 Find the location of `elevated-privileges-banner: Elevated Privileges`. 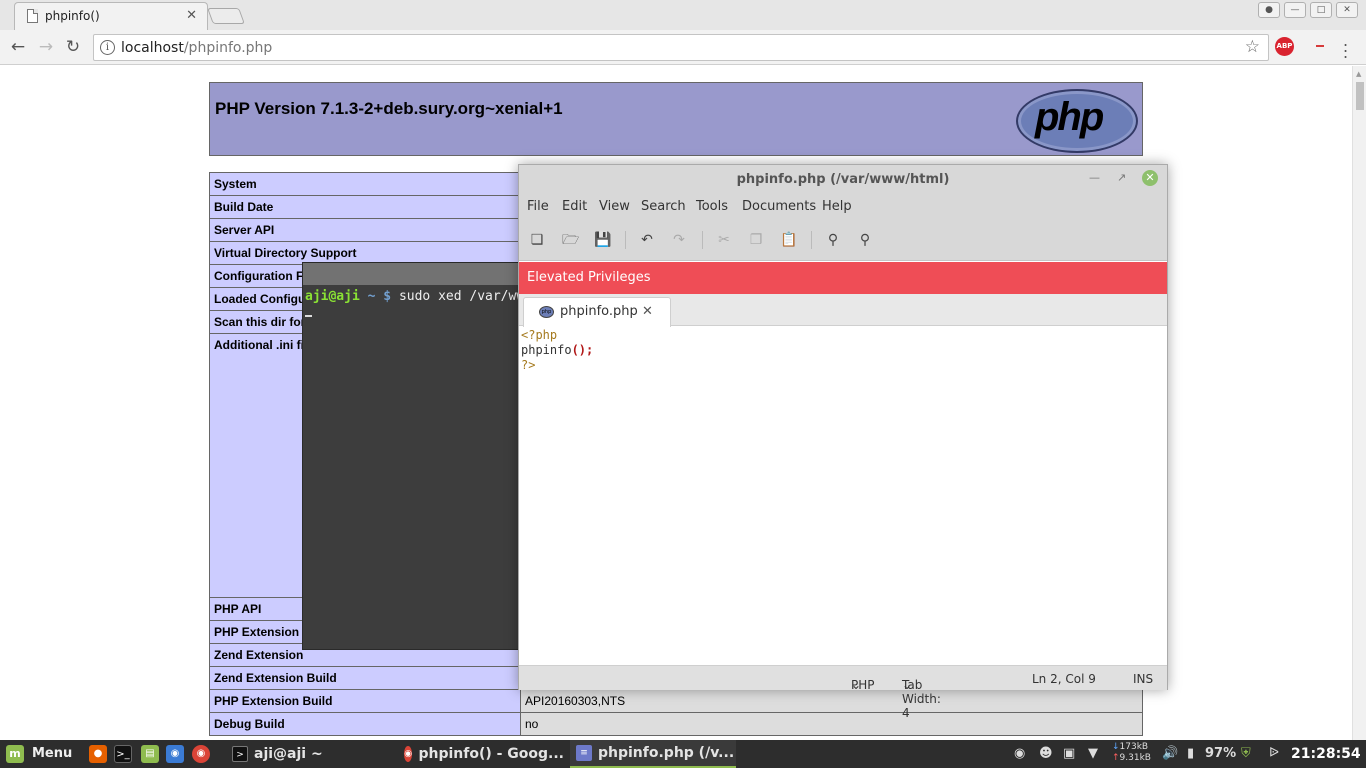

elevated-privileges-banner: Elevated Privileges is located at coordinates (843, 278).